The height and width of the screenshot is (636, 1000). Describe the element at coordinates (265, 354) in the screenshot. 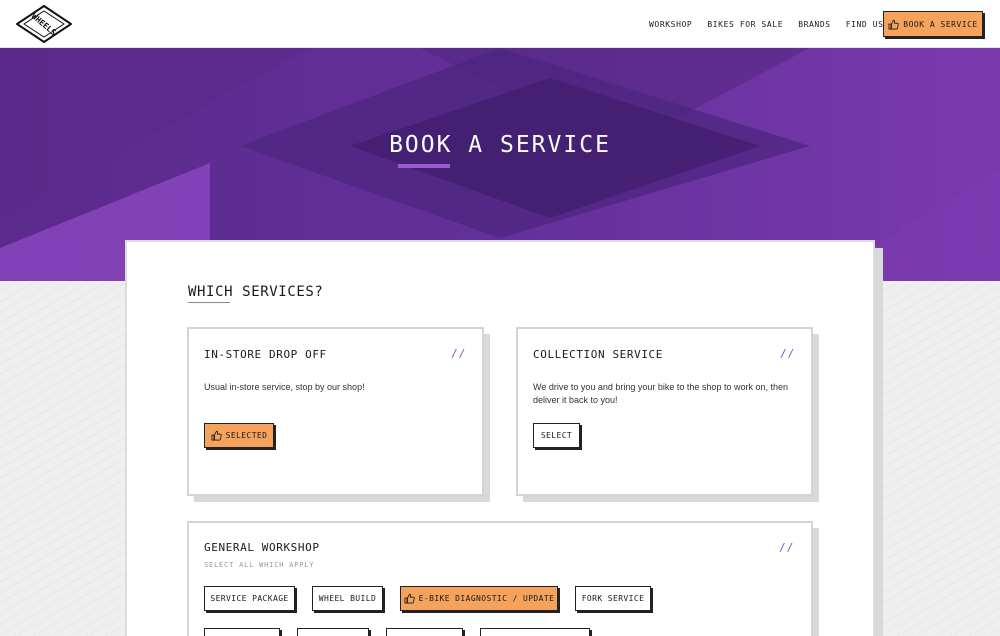

I see `option-title: IN-STORE DROP OFF` at that location.